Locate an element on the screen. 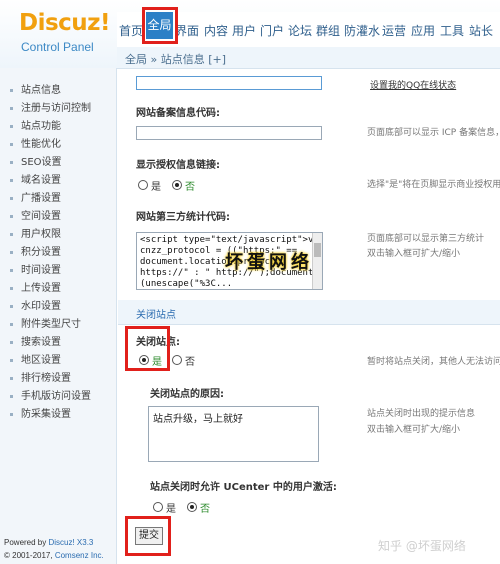 The image size is (500, 564). license-radio-no-label: 否 is located at coordinates (190, 187).